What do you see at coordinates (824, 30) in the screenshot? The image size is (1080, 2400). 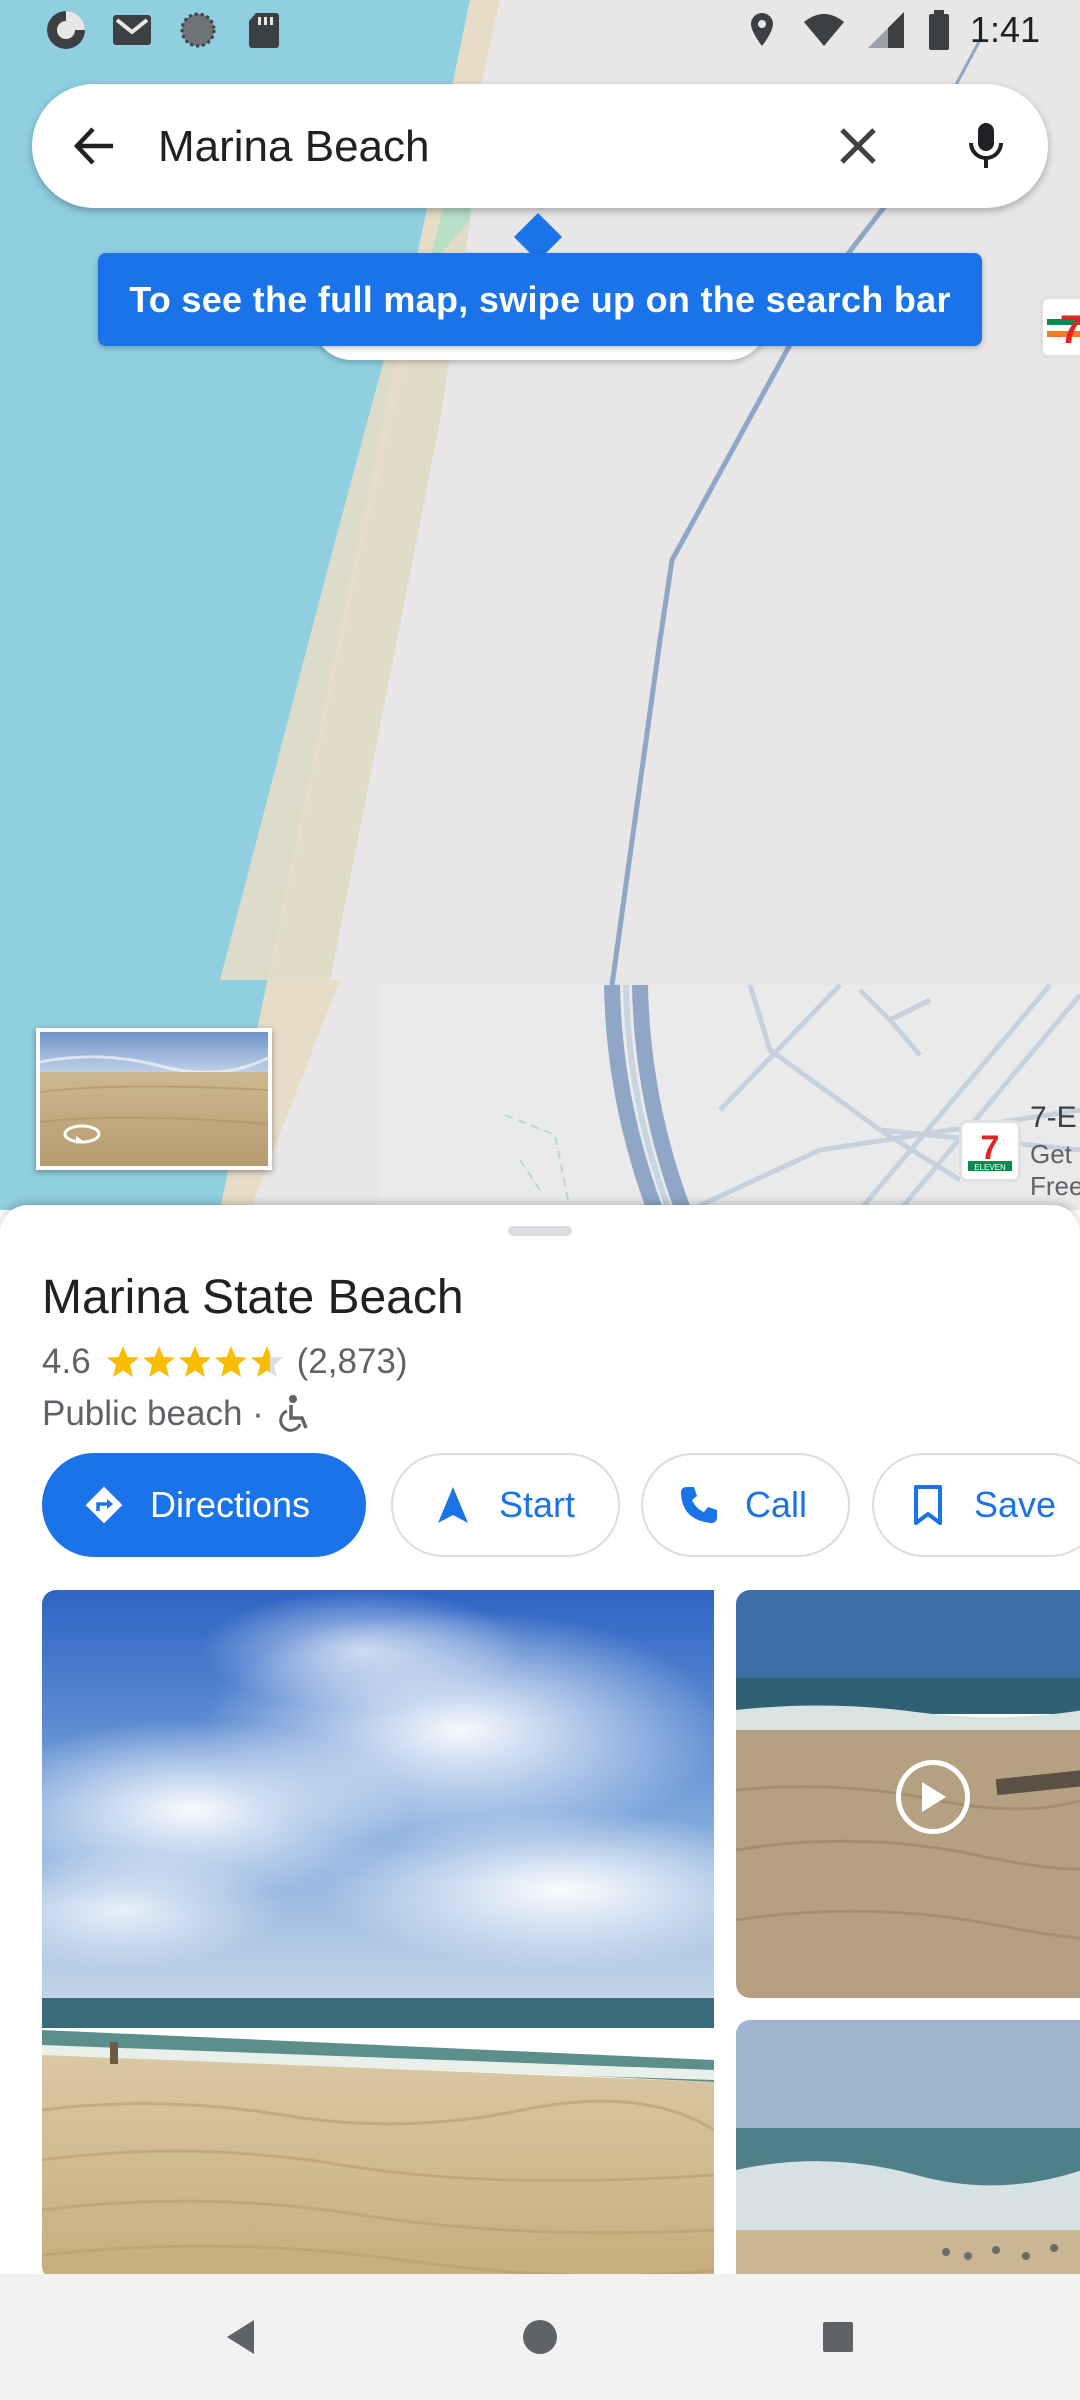 I see `wifi-icon` at bounding box center [824, 30].